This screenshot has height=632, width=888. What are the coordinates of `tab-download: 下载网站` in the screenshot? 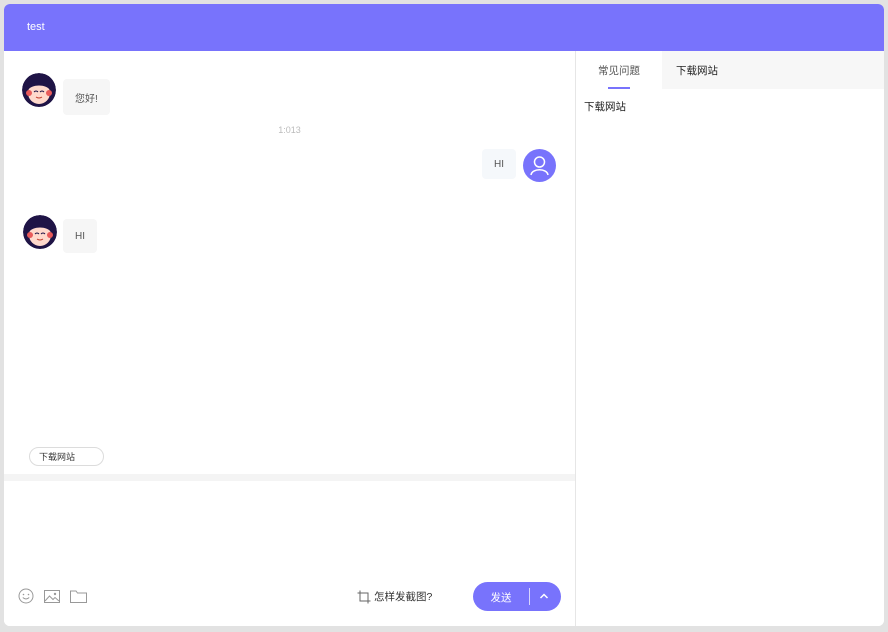 It's located at (697, 70).